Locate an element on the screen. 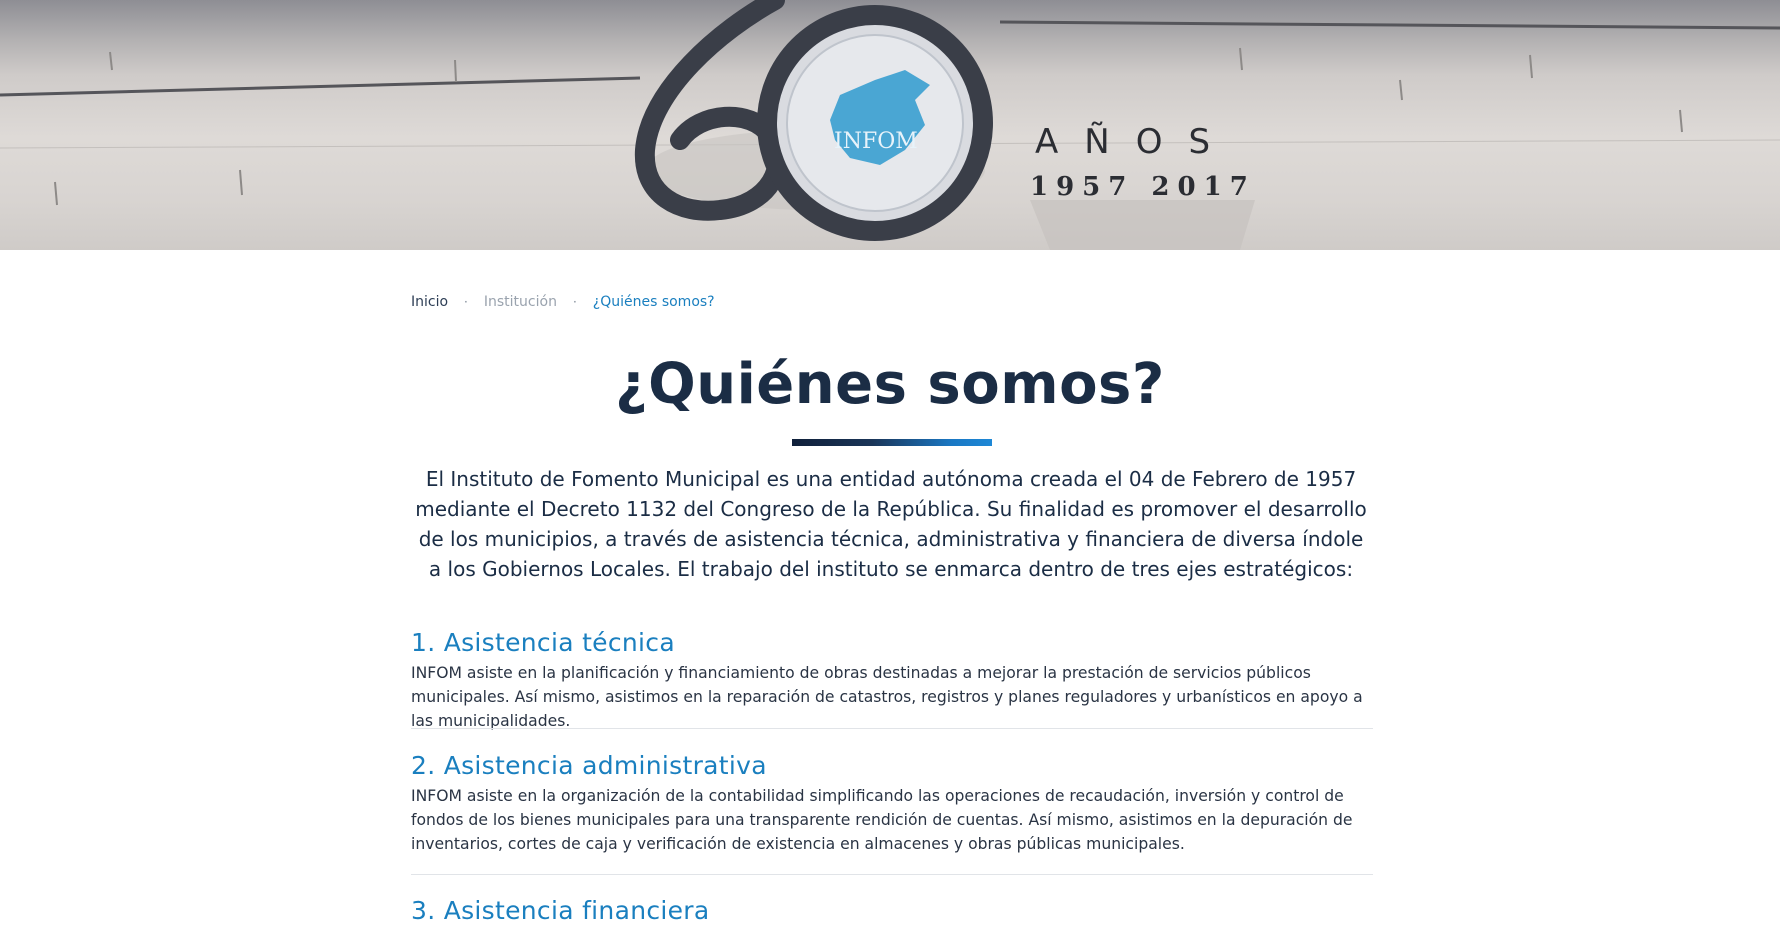 Image resolution: width=1780 pixels, height=927 pixels. breadcrumb-home-link: Inicio is located at coordinates (429, 302).